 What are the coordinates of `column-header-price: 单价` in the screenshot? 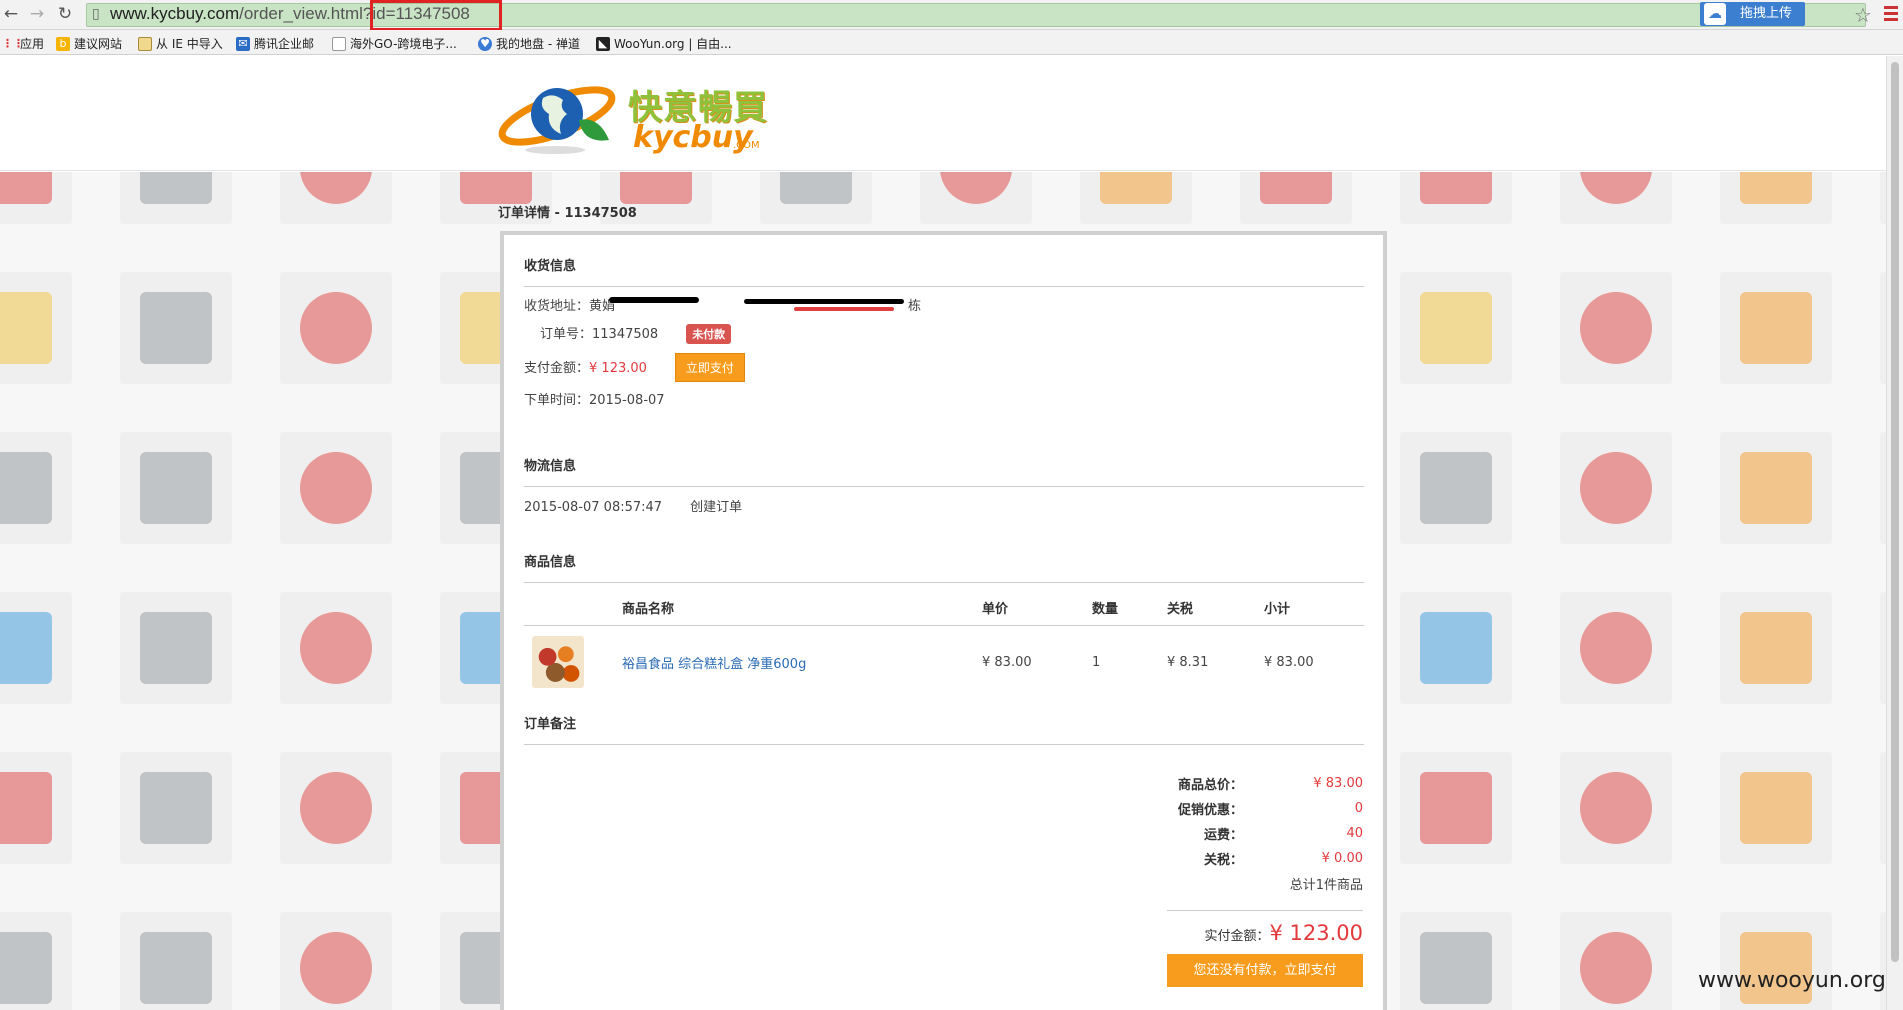 It's located at (1037, 608).